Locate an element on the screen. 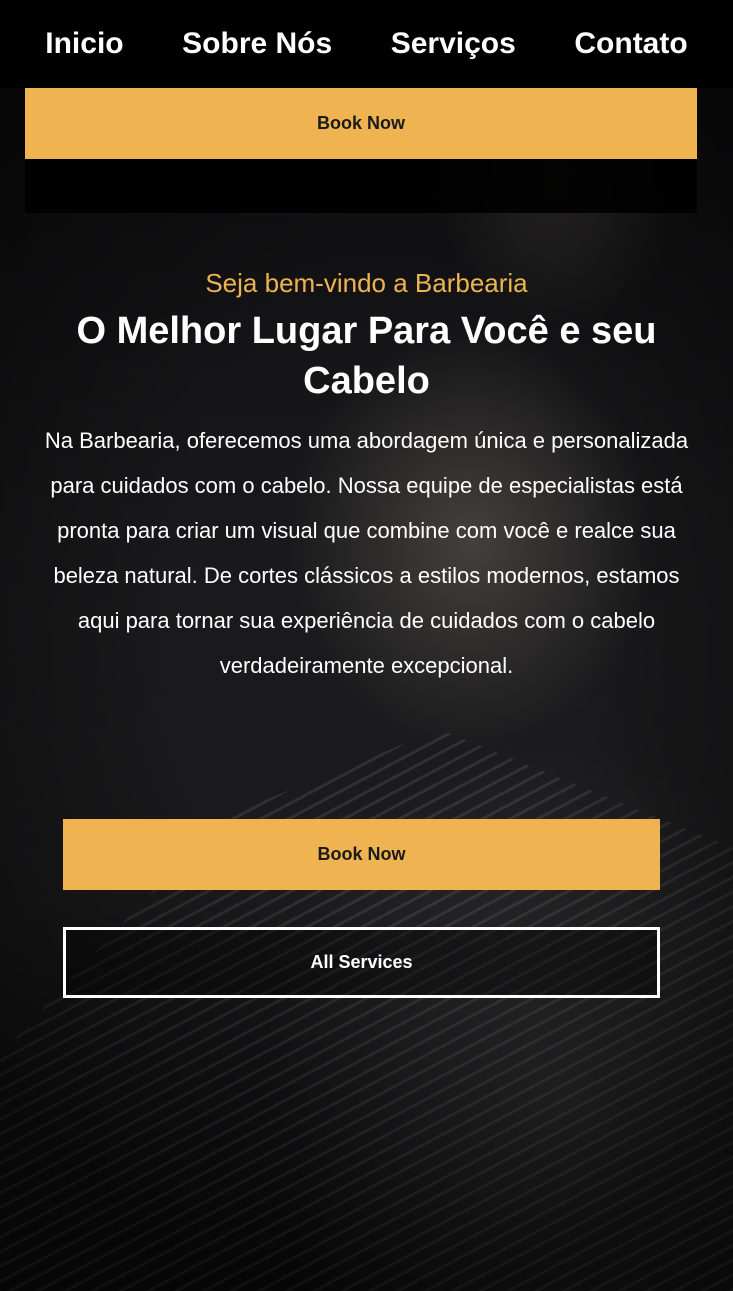 This screenshot has height=1291, width=733. book-now-button: Book Now is located at coordinates (361, 854).